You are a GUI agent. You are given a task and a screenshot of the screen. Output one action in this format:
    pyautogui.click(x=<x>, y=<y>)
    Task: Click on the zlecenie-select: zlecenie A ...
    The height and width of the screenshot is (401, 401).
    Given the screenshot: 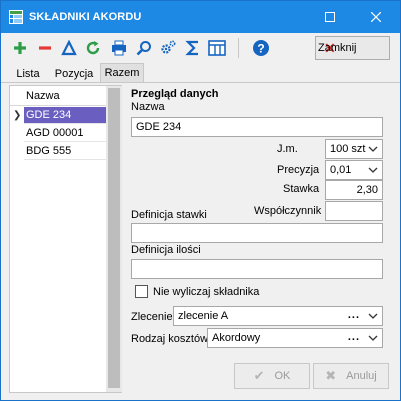 What is the action you would take?
    pyautogui.click(x=278, y=316)
    